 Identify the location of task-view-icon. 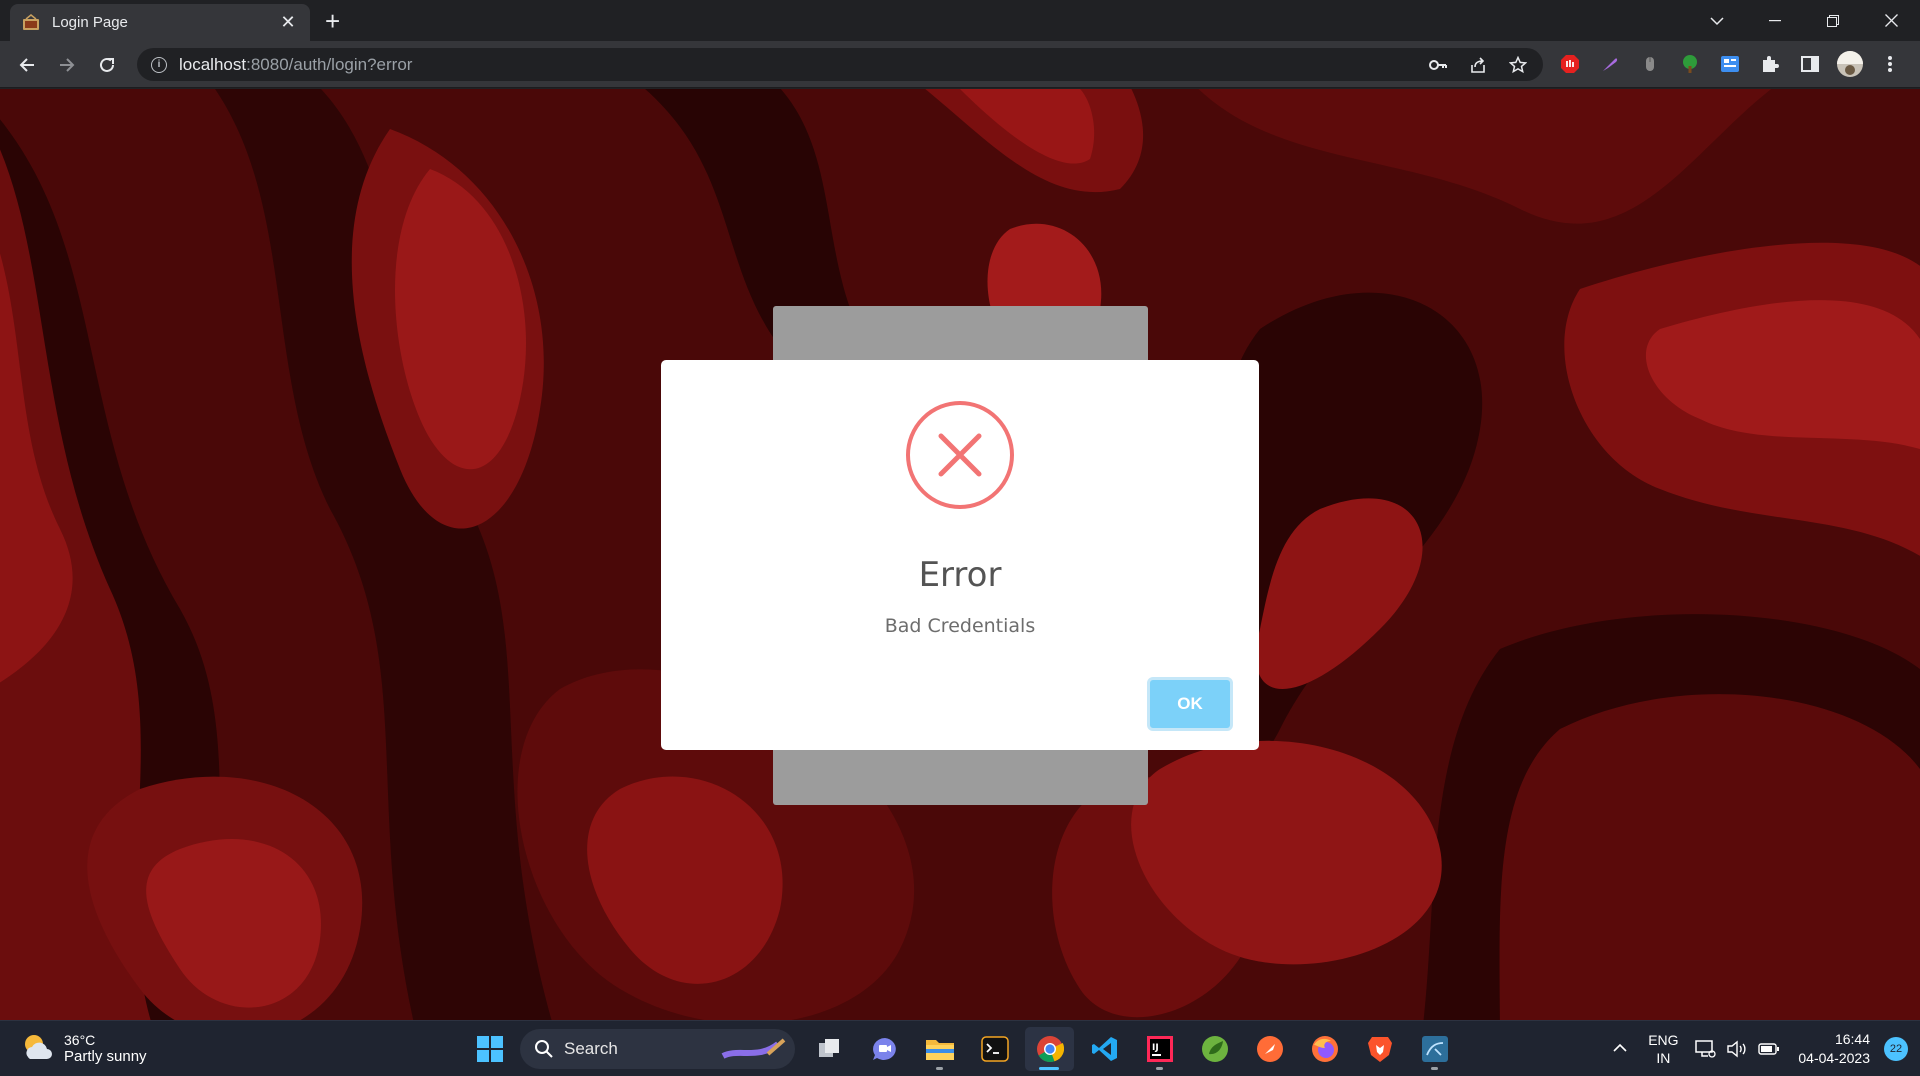
(829, 1049).